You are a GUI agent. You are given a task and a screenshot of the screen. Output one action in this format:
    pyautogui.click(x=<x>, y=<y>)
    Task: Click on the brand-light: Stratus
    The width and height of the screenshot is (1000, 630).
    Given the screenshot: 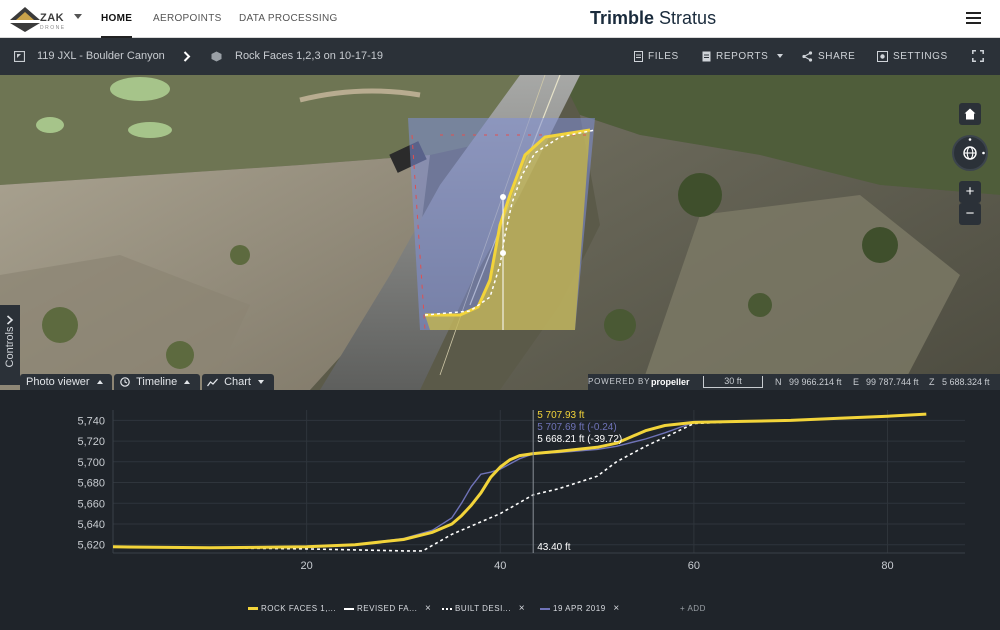 What is the action you would take?
    pyautogui.click(x=688, y=18)
    